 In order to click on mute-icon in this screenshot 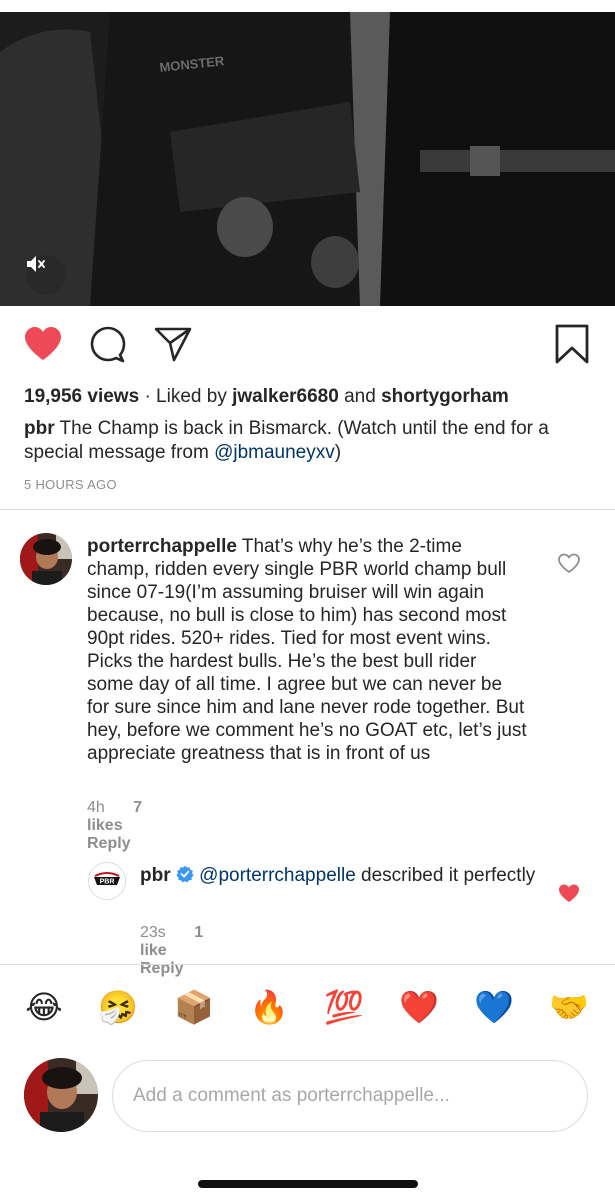, I will do `click(36, 264)`.